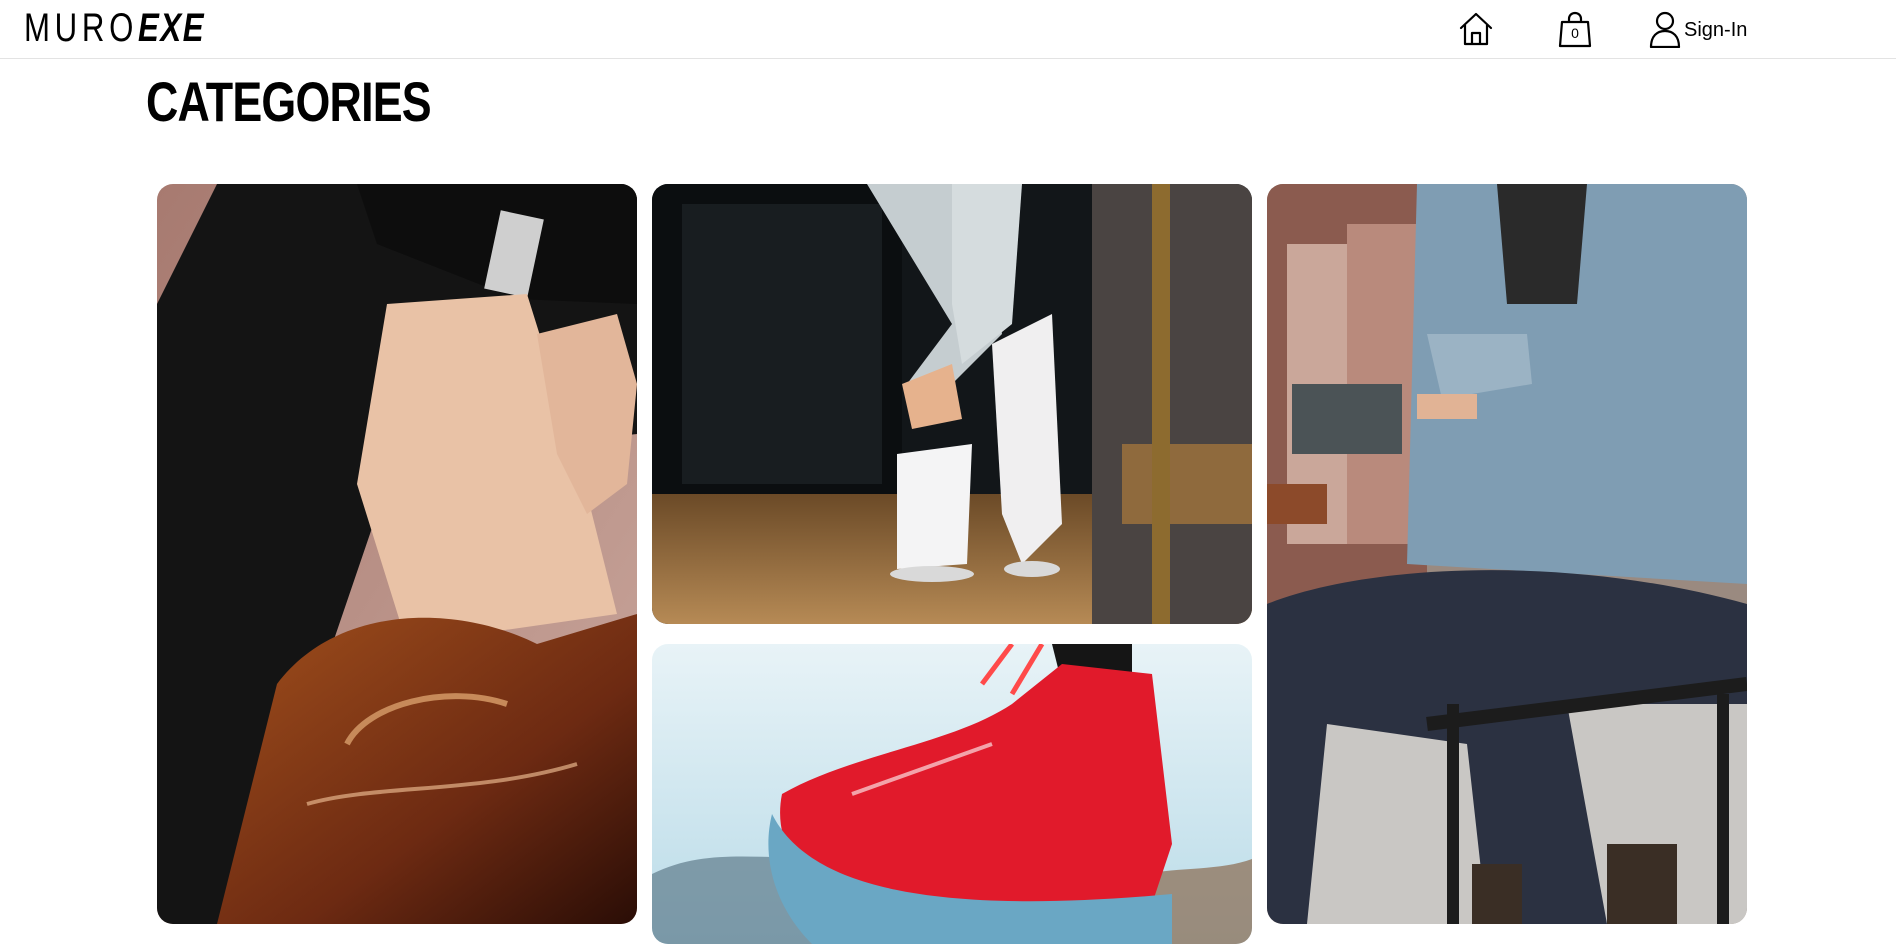 The width and height of the screenshot is (1896, 944). What do you see at coordinates (1575, 33) in the screenshot?
I see `cart-count-badge: 0` at bounding box center [1575, 33].